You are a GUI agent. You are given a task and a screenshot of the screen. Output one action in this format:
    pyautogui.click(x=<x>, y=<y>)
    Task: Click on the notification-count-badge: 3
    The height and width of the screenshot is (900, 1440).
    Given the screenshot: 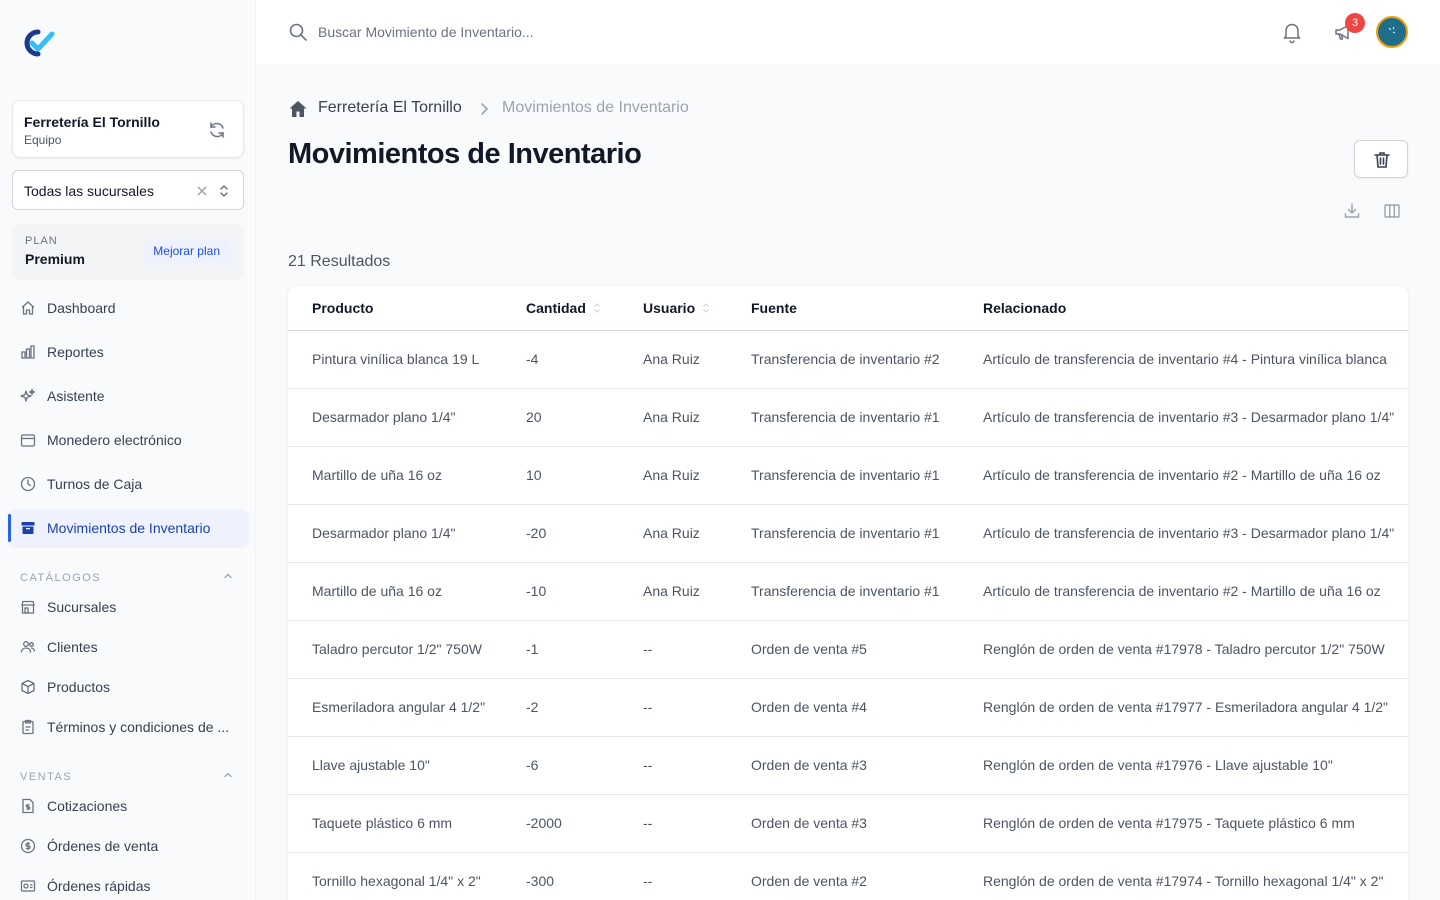 What is the action you would take?
    pyautogui.click(x=1355, y=23)
    